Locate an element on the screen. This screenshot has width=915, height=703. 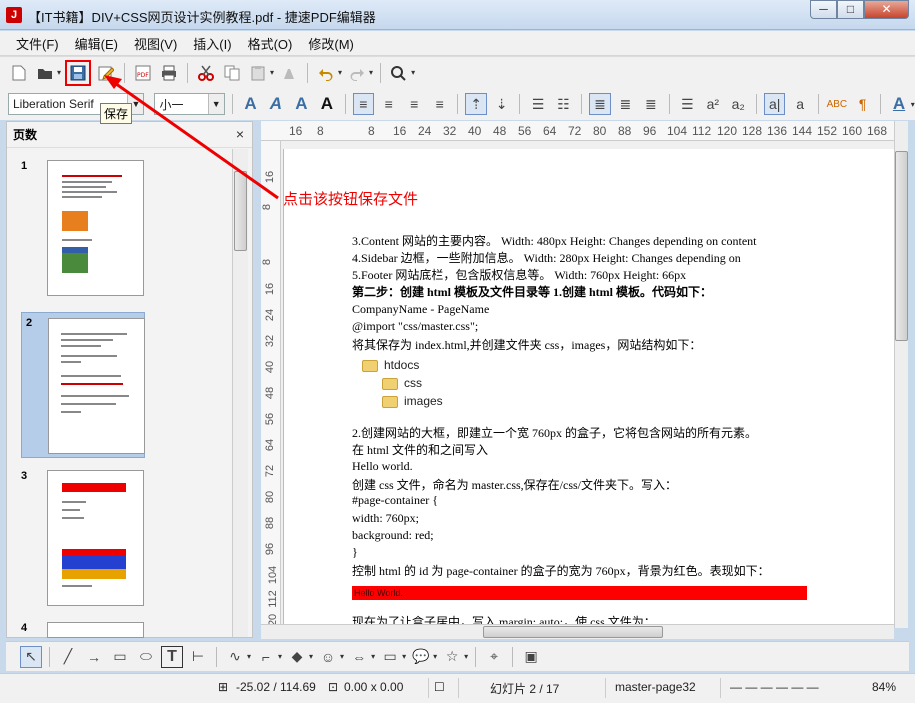
annotation-text: 点击该按钮保存文件 is located at coordinates (351, 199).